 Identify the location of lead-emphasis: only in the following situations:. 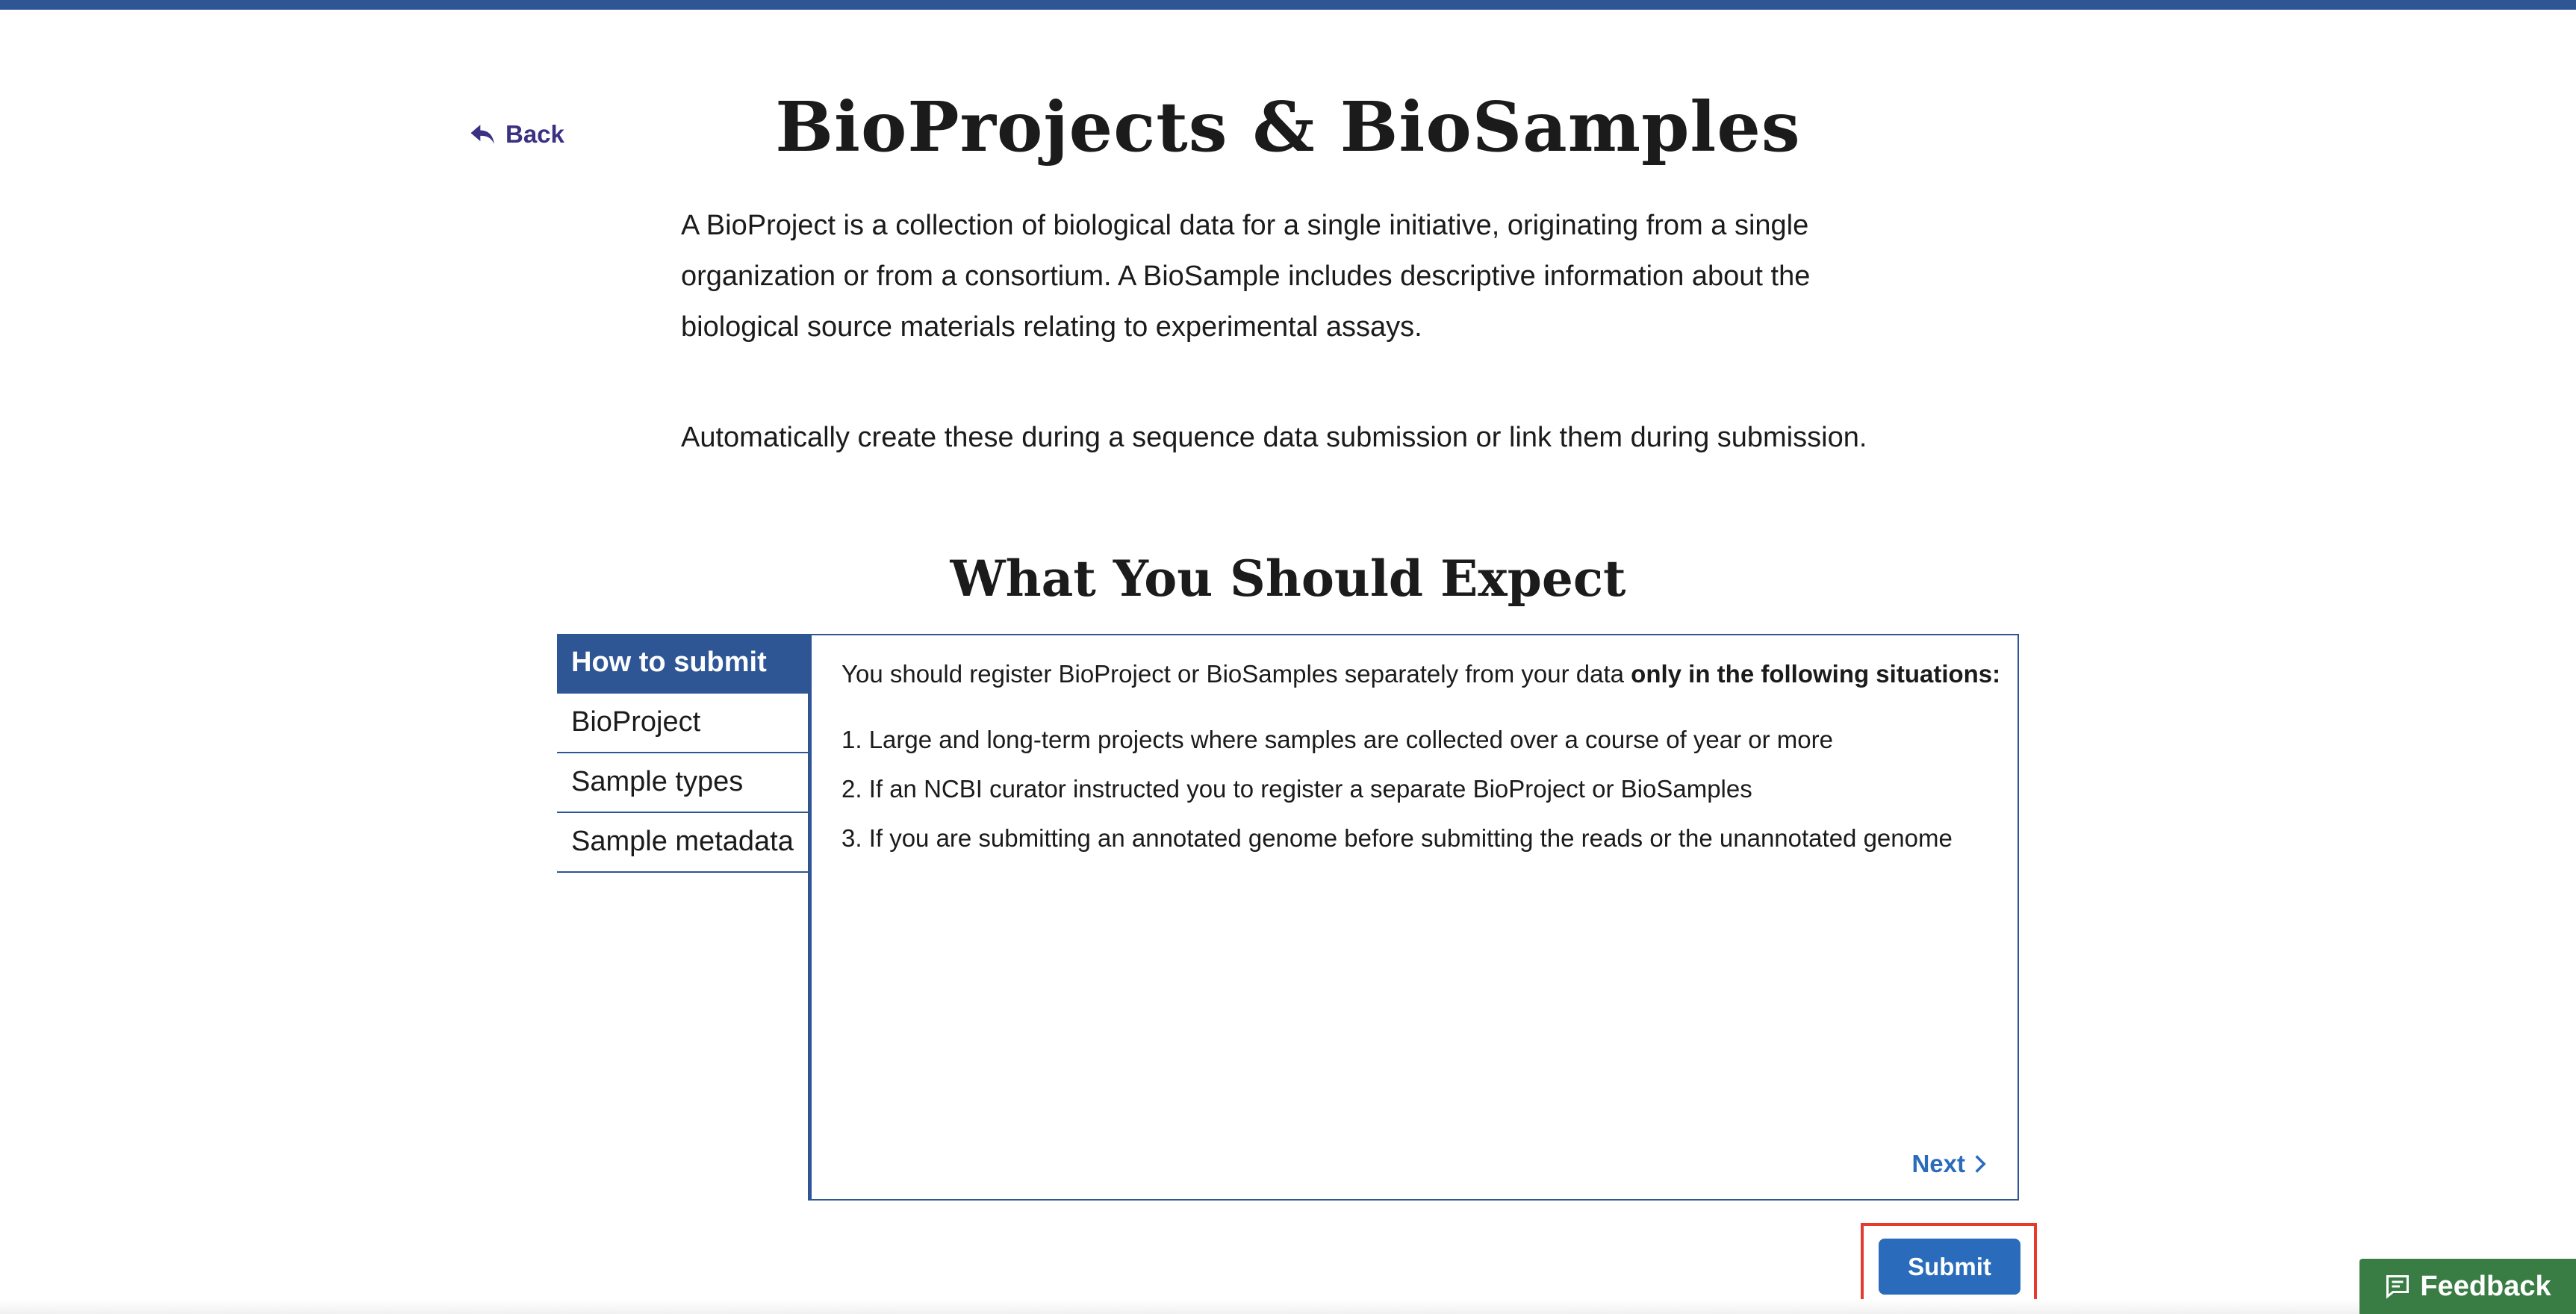
(1816, 674).